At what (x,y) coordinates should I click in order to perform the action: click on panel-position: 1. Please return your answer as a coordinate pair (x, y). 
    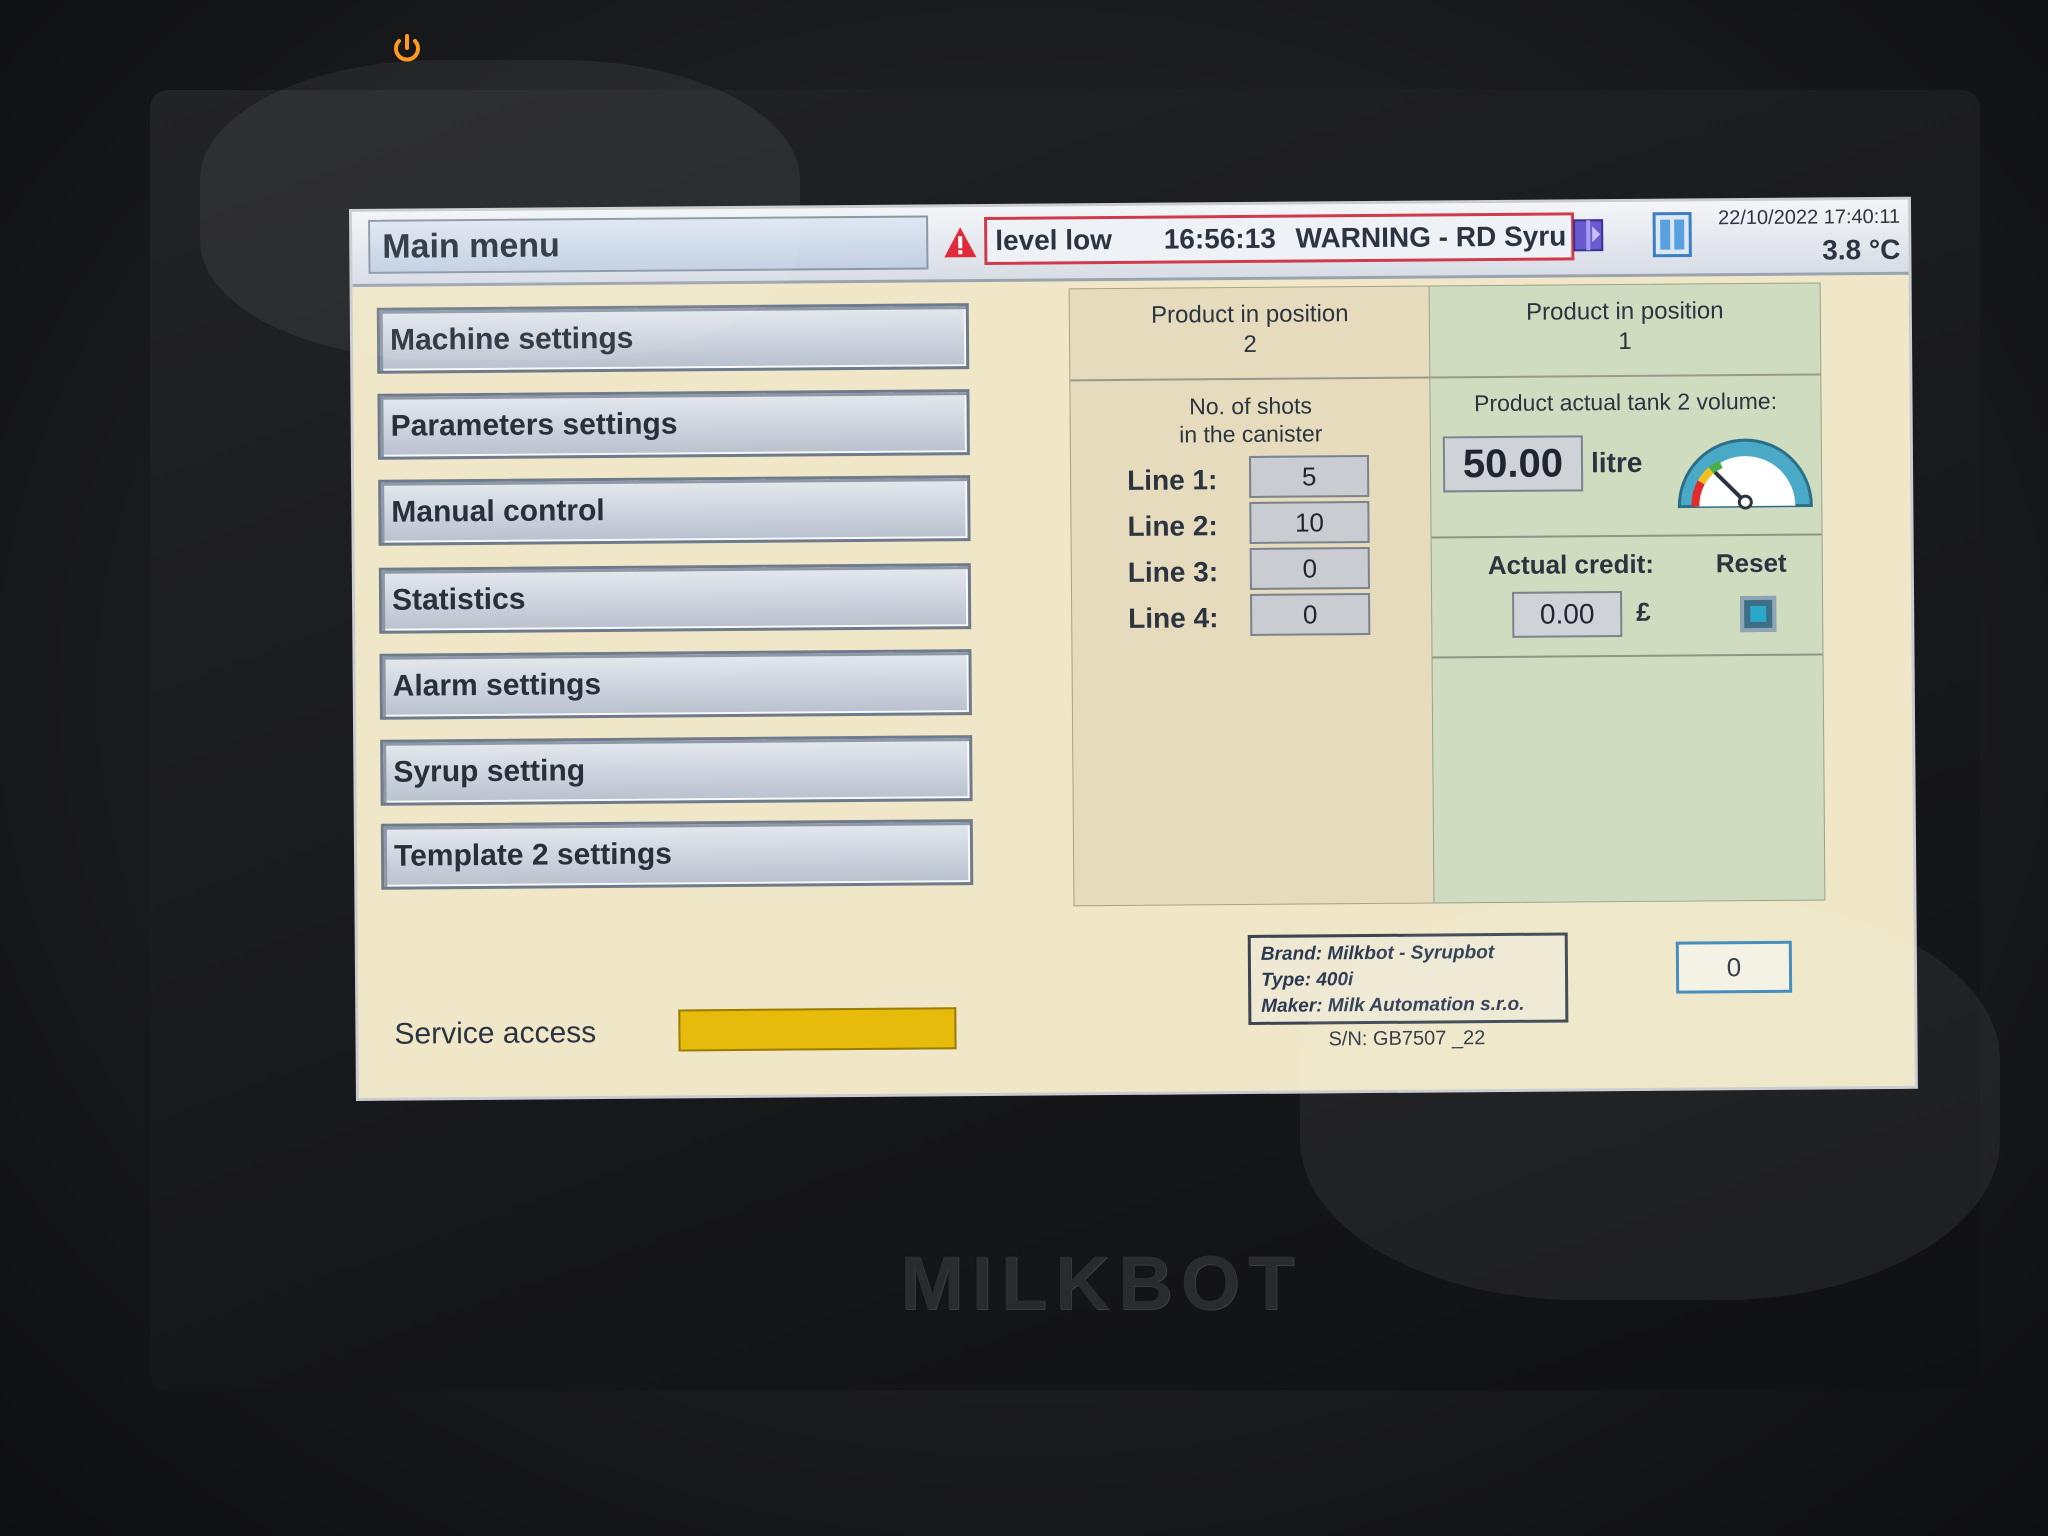
    Looking at the image, I should click on (1625, 341).